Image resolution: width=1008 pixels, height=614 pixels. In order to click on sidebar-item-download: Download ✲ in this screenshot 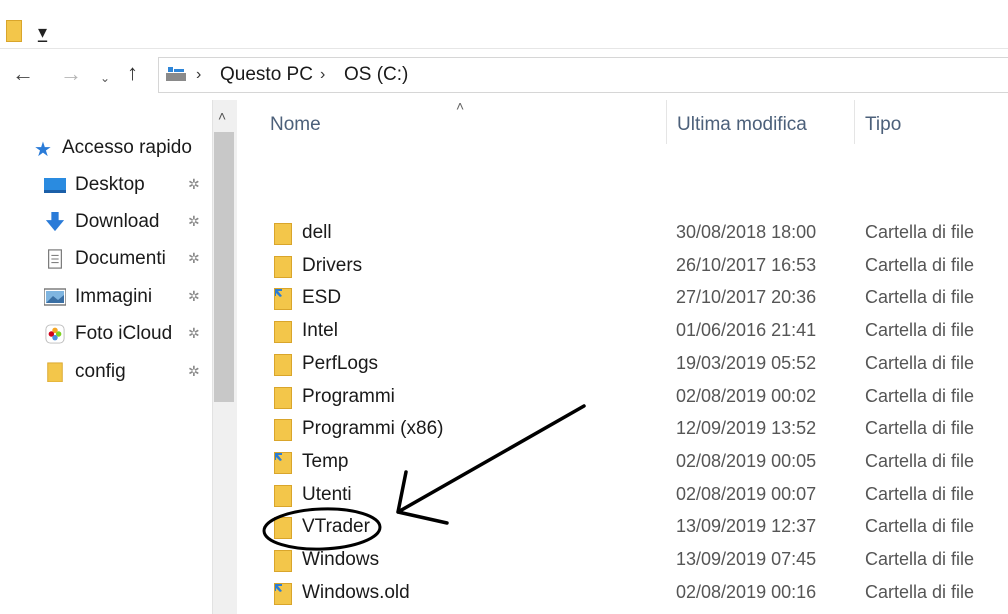, I will do `click(105, 223)`.